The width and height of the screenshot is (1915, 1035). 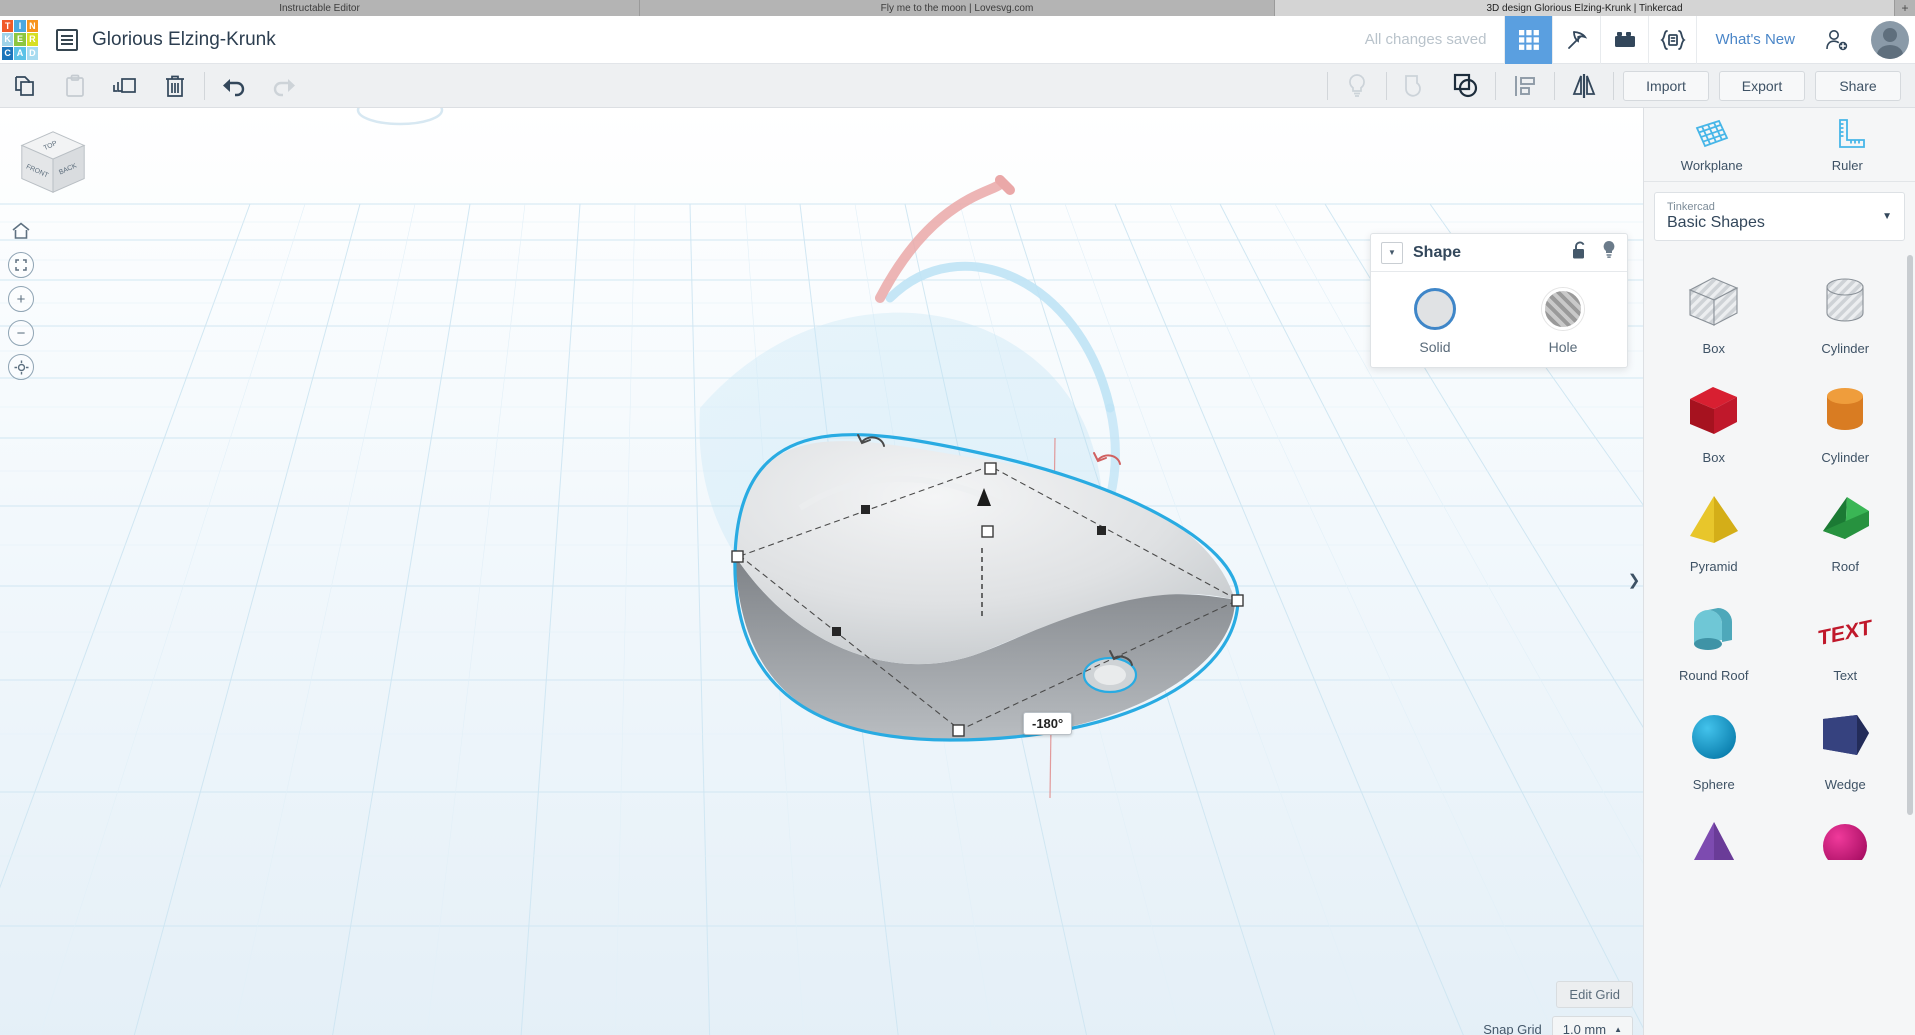 I want to click on export-button: Export, so click(x=1762, y=85).